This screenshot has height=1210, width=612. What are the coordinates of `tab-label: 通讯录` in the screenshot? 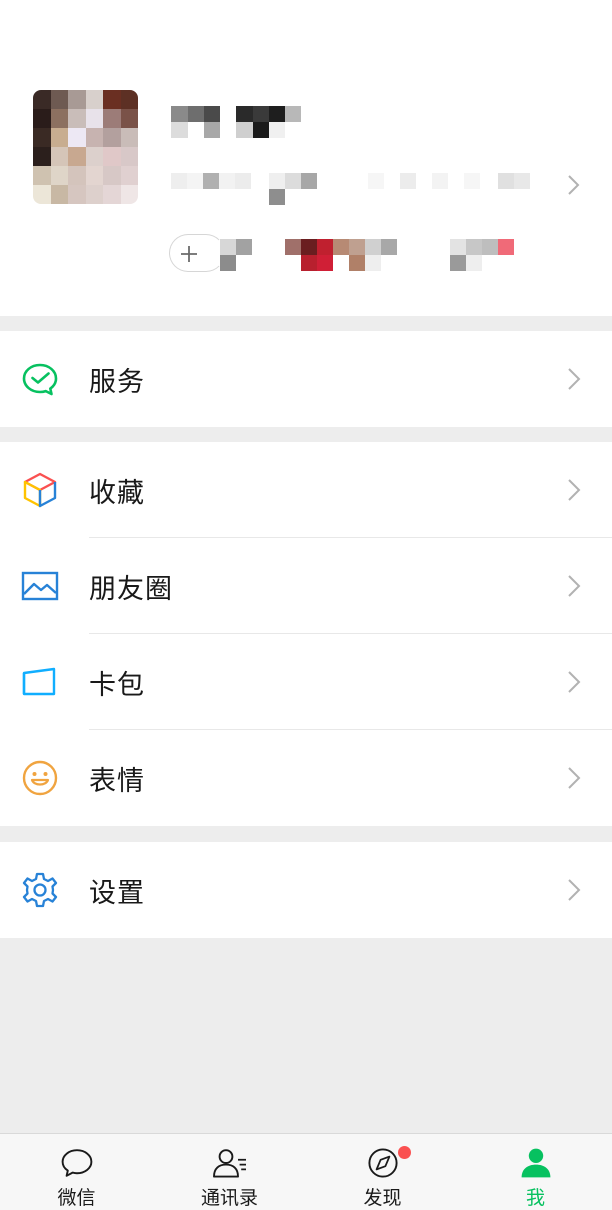 It's located at (229, 1198).